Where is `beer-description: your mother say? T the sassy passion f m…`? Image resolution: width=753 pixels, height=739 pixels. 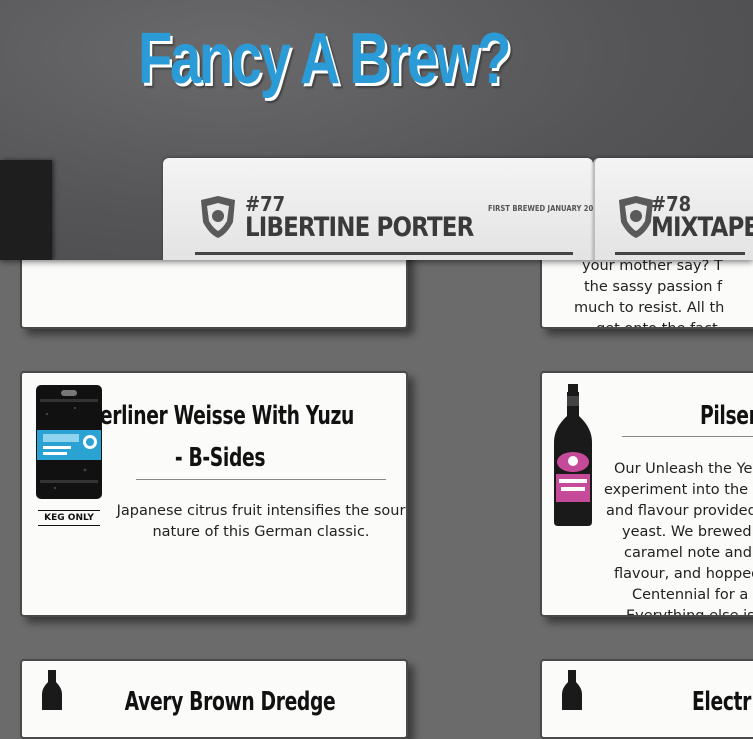
beer-description: your mother say? T the sassy passion f m… is located at coordinates (663, 292).